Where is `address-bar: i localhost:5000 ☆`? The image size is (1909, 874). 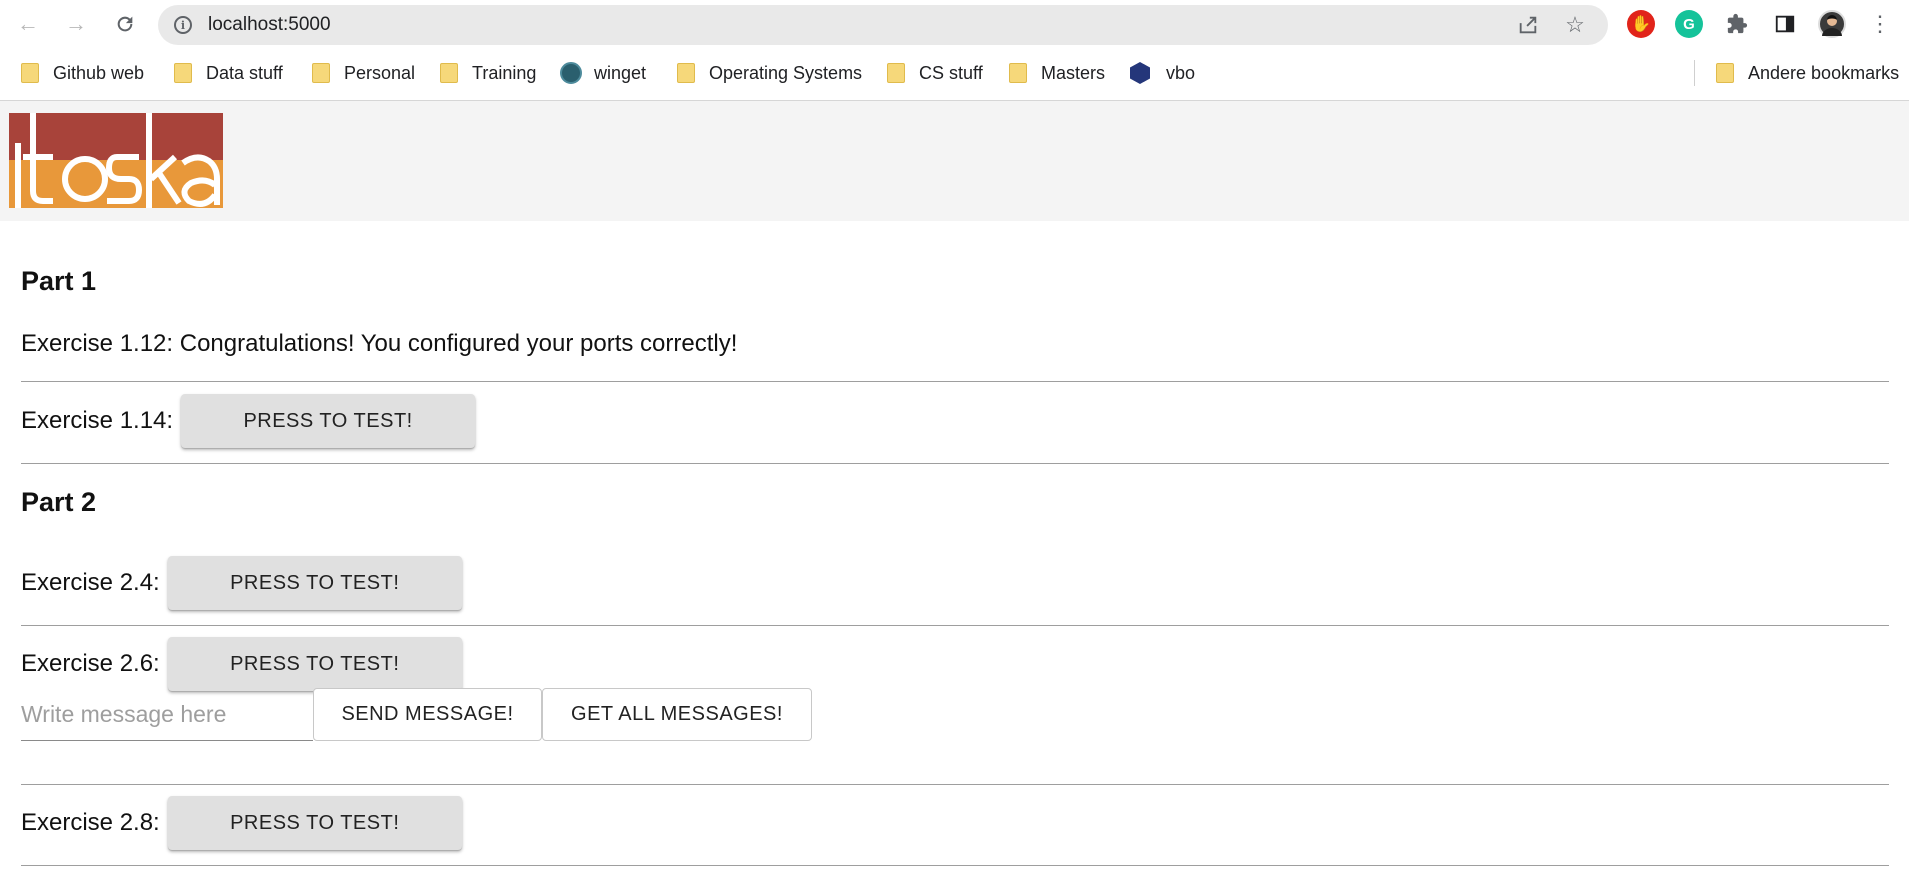 address-bar: i localhost:5000 ☆ is located at coordinates (883, 25).